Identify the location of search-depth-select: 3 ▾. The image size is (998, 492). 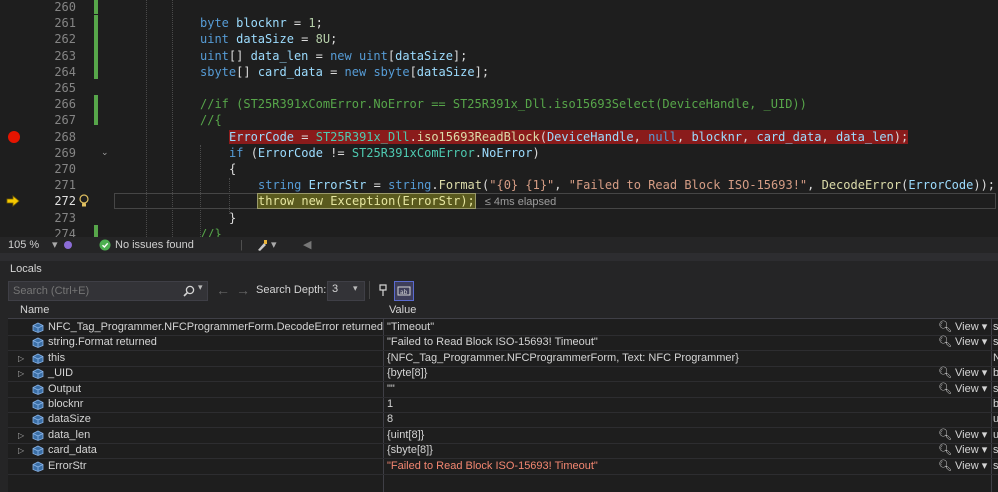
(346, 291).